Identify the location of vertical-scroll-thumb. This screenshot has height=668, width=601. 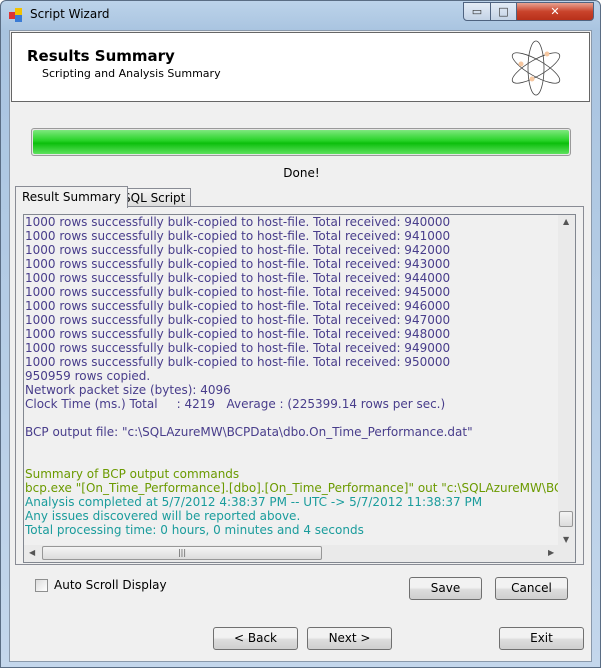
(566, 519).